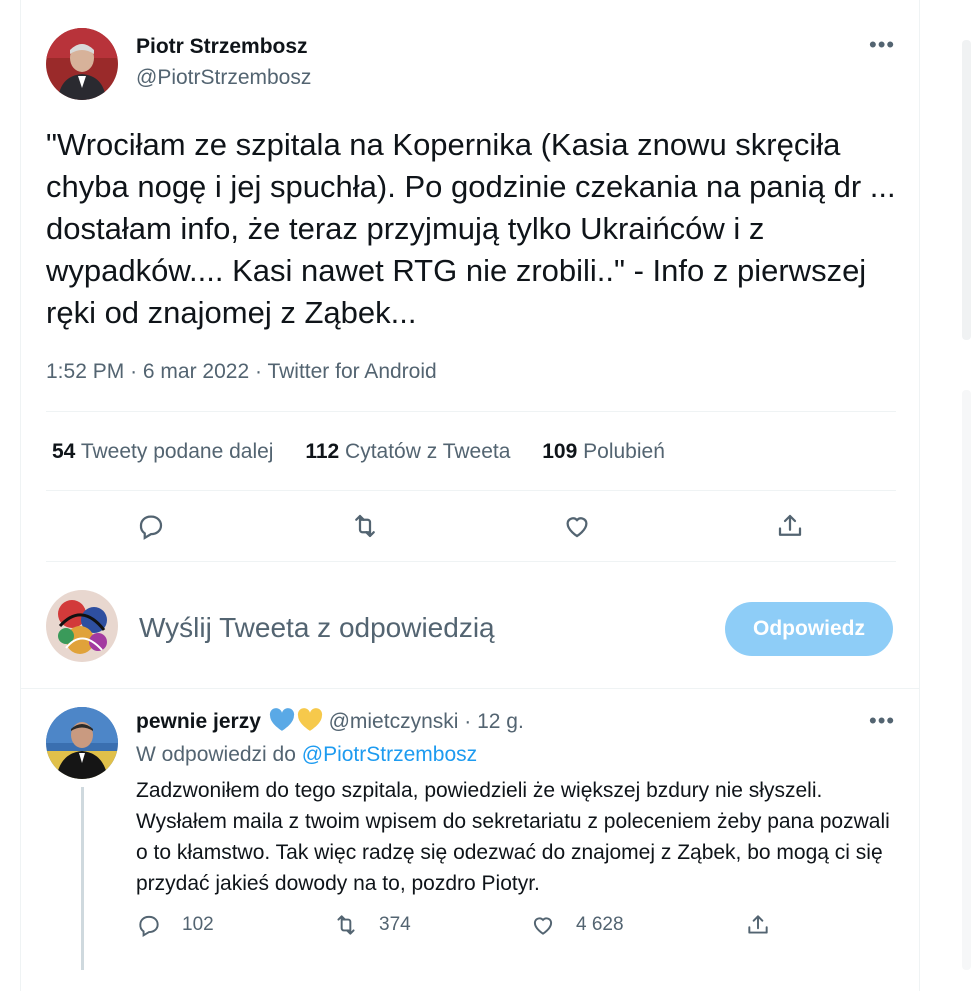  Describe the element at coordinates (216, 754) in the screenshot. I see `replying-prefix: W odpowiedzi do` at that location.